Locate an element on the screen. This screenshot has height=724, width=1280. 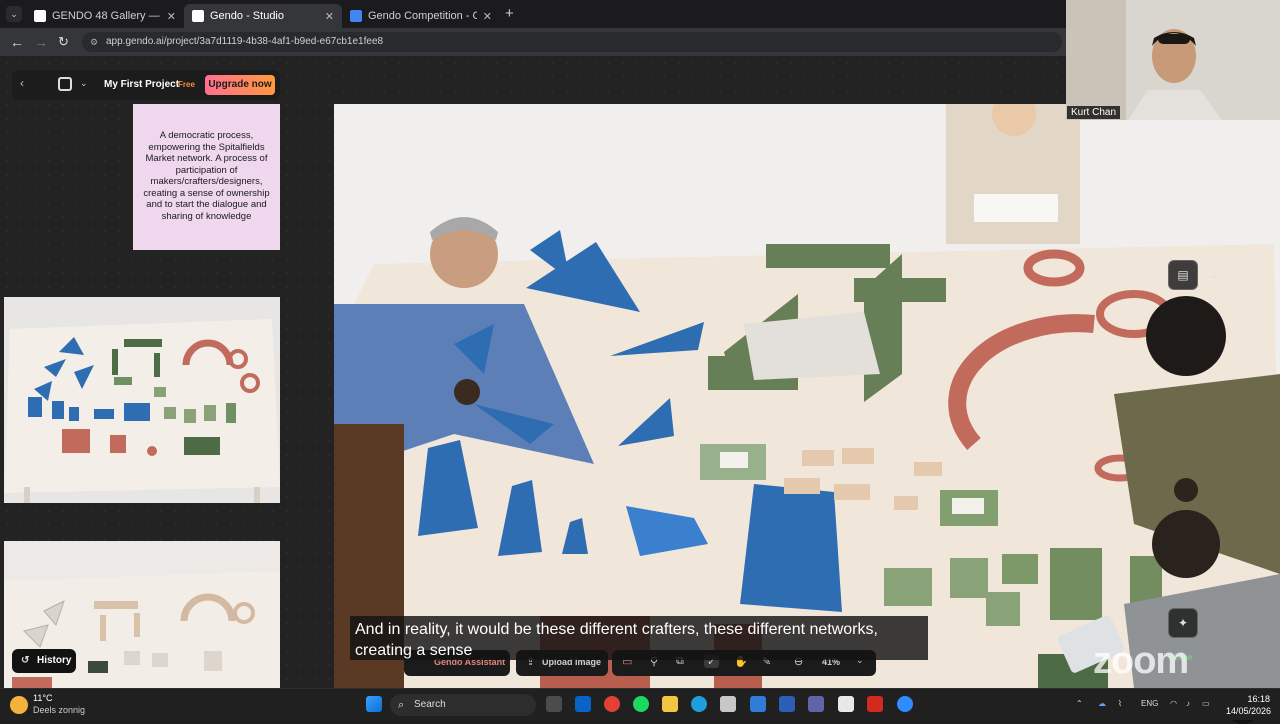
app-icon is located at coordinates (846, 704).